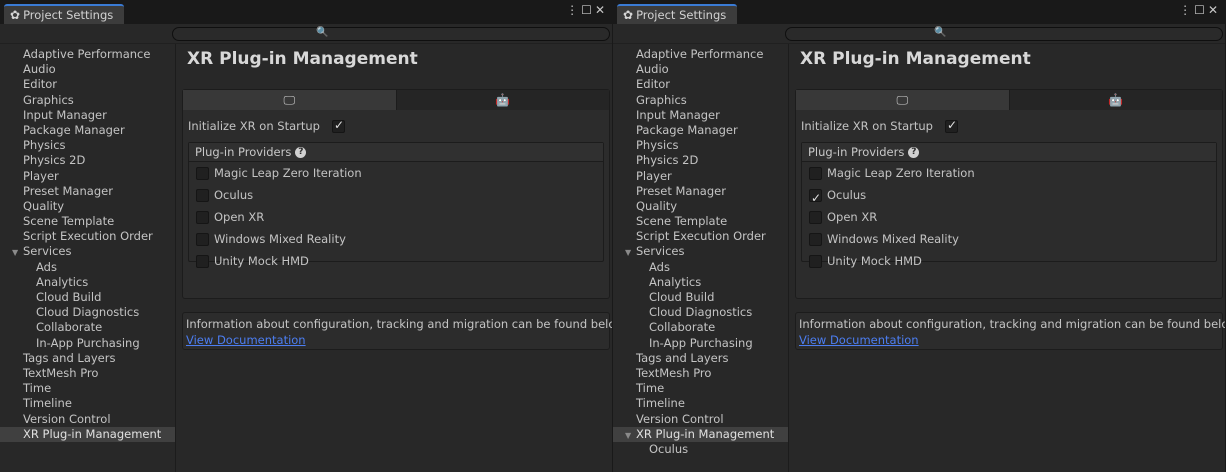  Describe the element at coordinates (87, 434) in the screenshot. I see `sidebar-item-xr-plugin-management: XR Plug-in Management` at that location.